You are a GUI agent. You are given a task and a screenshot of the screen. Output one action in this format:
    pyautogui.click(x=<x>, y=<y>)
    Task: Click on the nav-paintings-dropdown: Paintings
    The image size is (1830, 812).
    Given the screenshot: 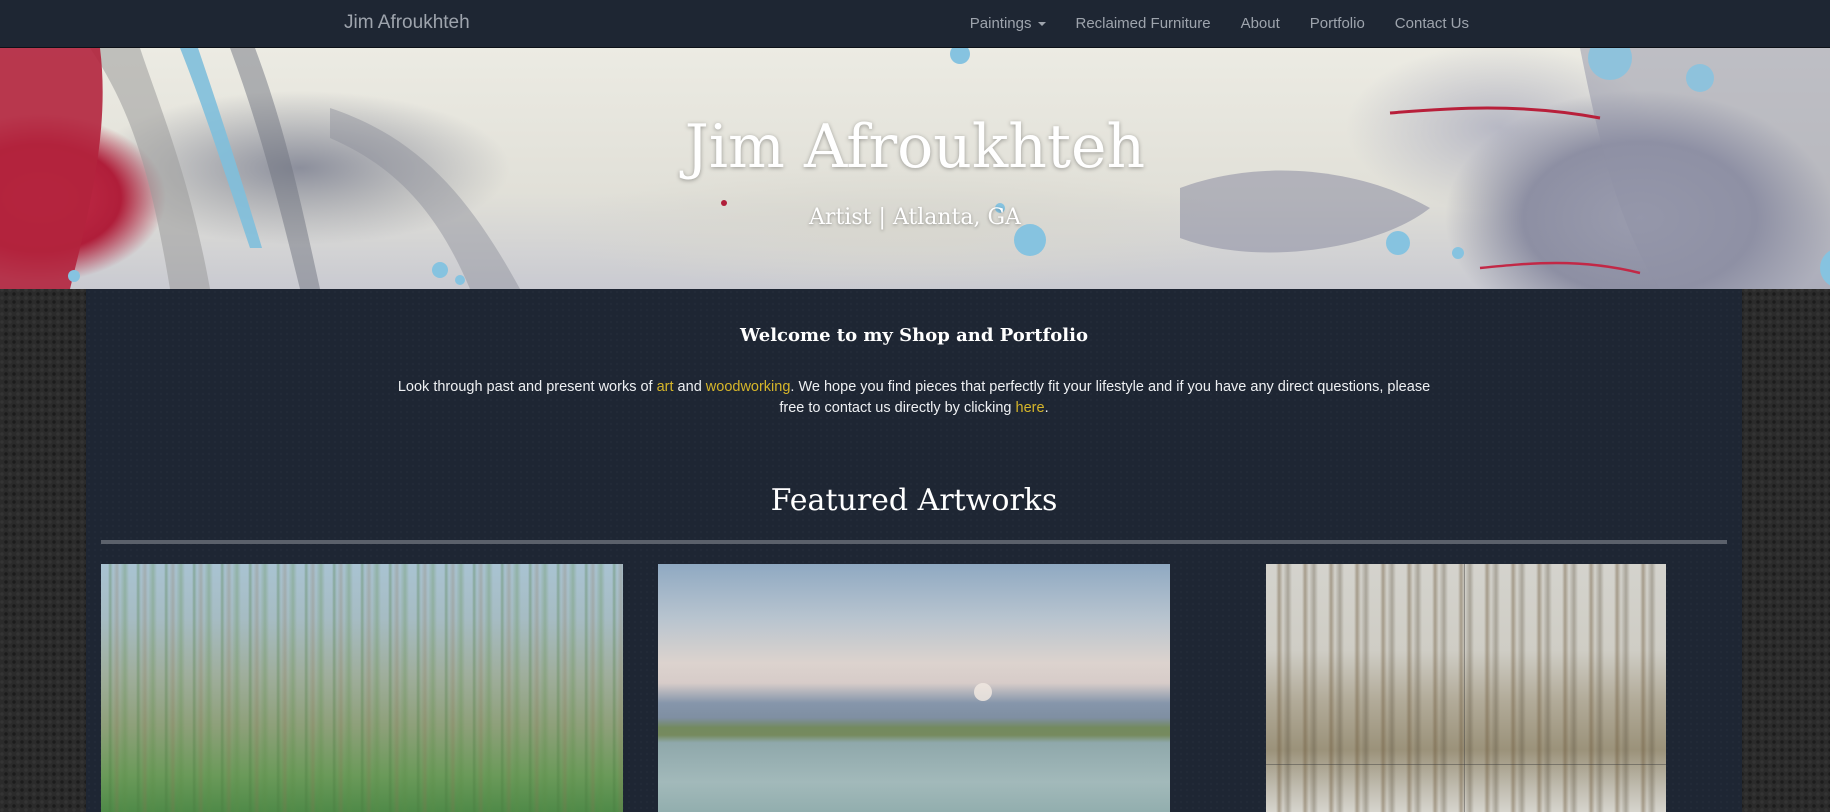 What is the action you would take?
    pyautogui.click(x=1008, y=23)
    